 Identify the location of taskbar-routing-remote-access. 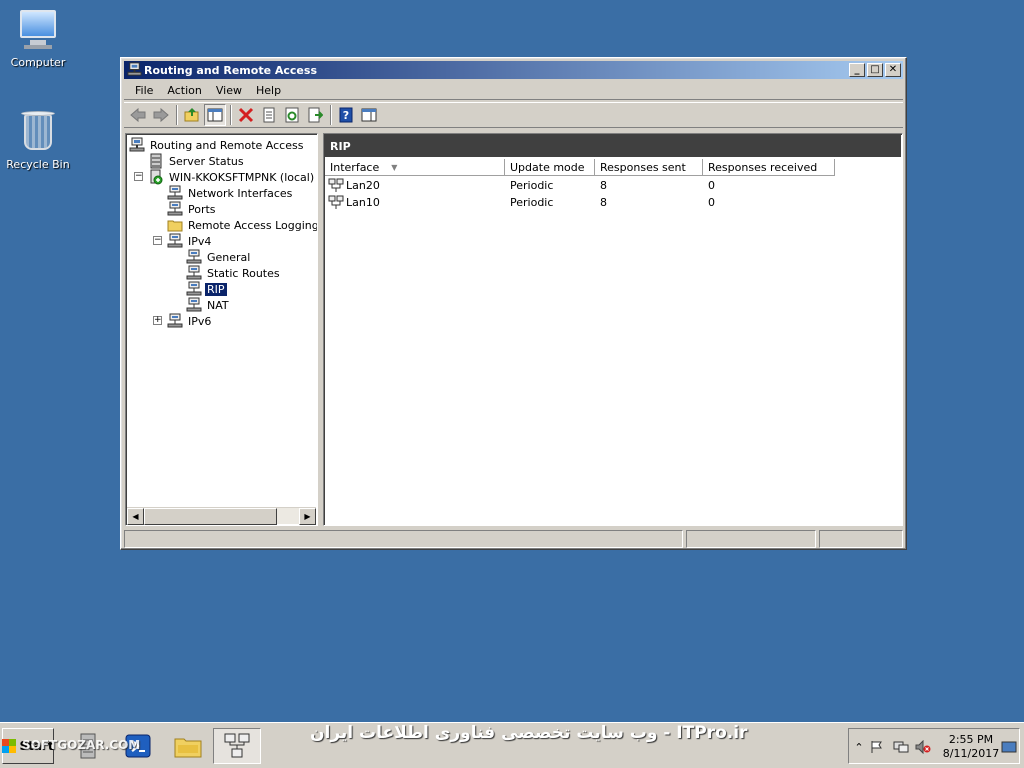
(237, 746).